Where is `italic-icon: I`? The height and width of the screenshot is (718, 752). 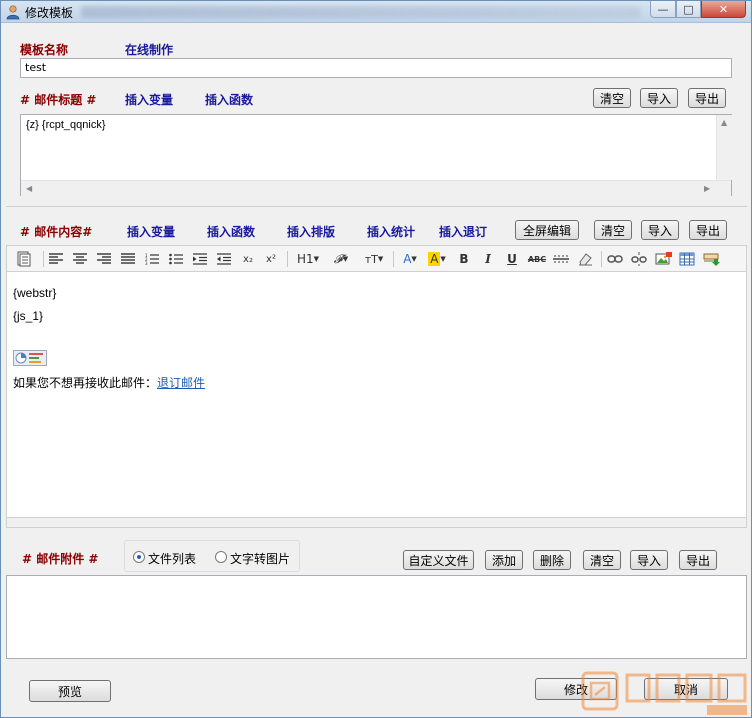 italic-icon: I is located at coordinates (488, 259).